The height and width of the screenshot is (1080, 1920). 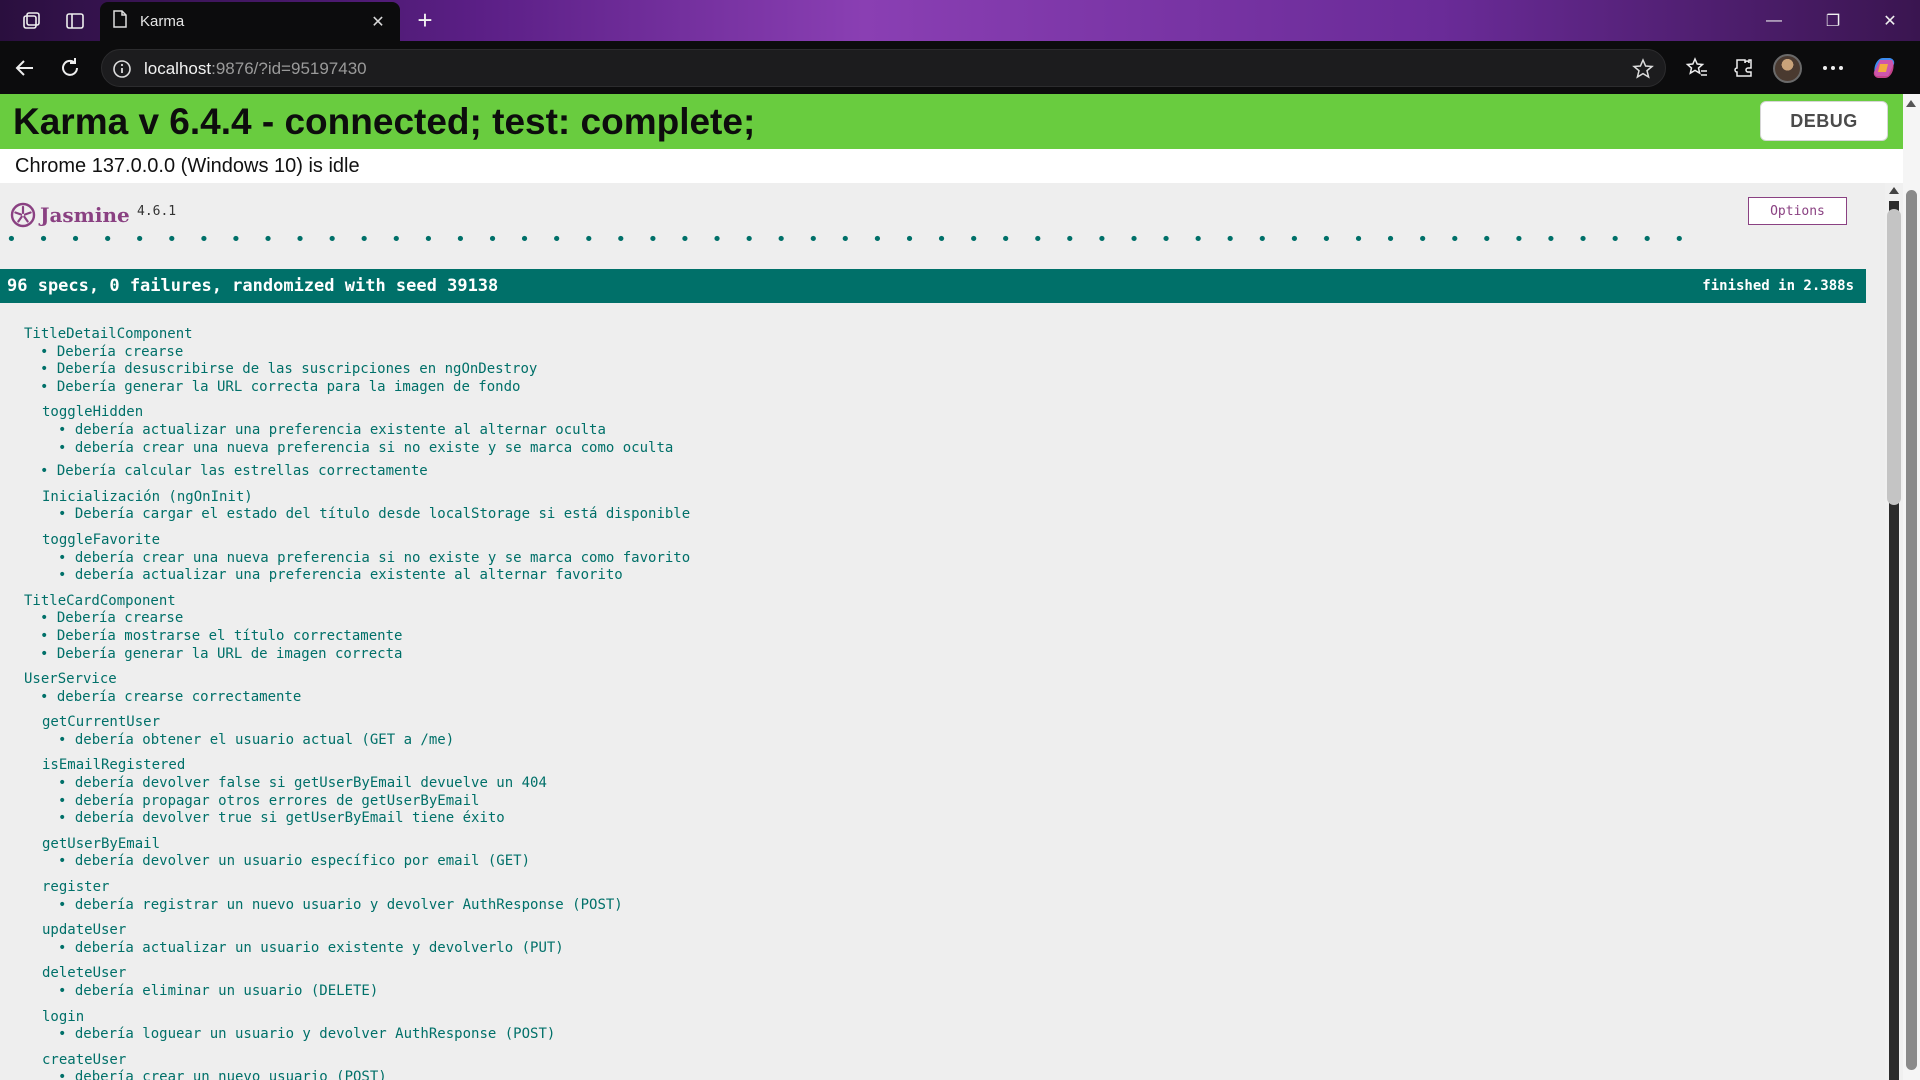 What do you see at coordinates (1833, 20) in the screenshot?
I see `maximize-button: ❐` at bounding box center [1833, 20].